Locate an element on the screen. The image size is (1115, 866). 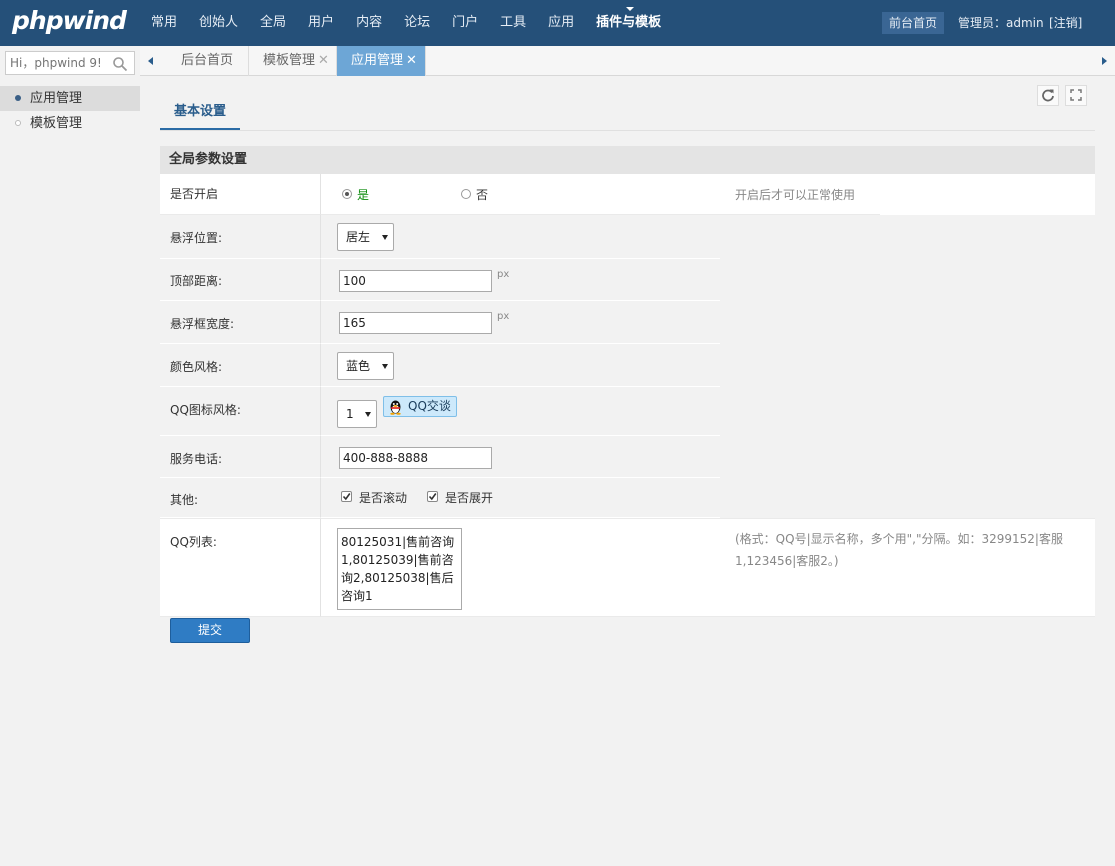
radio-no-label: 否 is located at coordinates (482, 194).